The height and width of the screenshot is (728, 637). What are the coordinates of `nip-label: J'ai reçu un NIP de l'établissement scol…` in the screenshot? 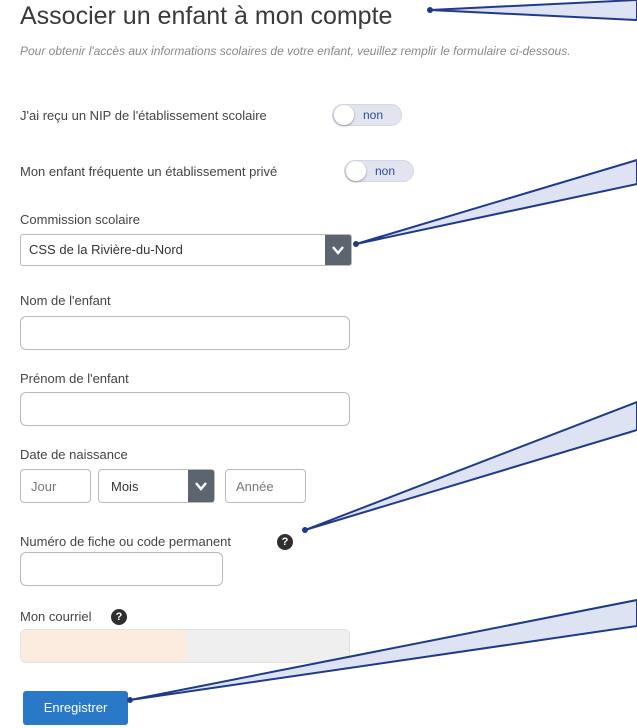 It's located at (143, 115).